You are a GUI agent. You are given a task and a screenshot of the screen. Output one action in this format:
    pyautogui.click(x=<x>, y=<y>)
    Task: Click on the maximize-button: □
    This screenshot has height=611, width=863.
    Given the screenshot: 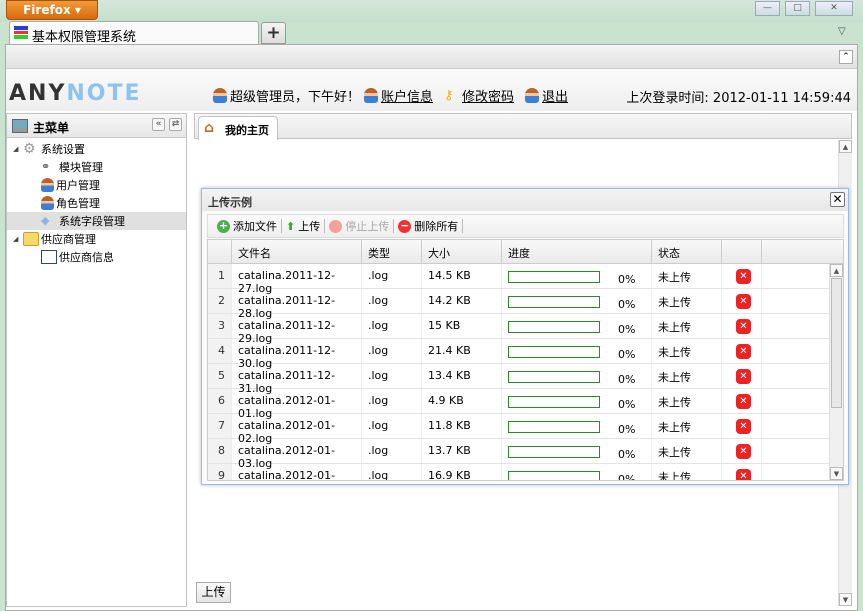 What is the action you would take?
    pyautogui.click(x=797, y=8)
    